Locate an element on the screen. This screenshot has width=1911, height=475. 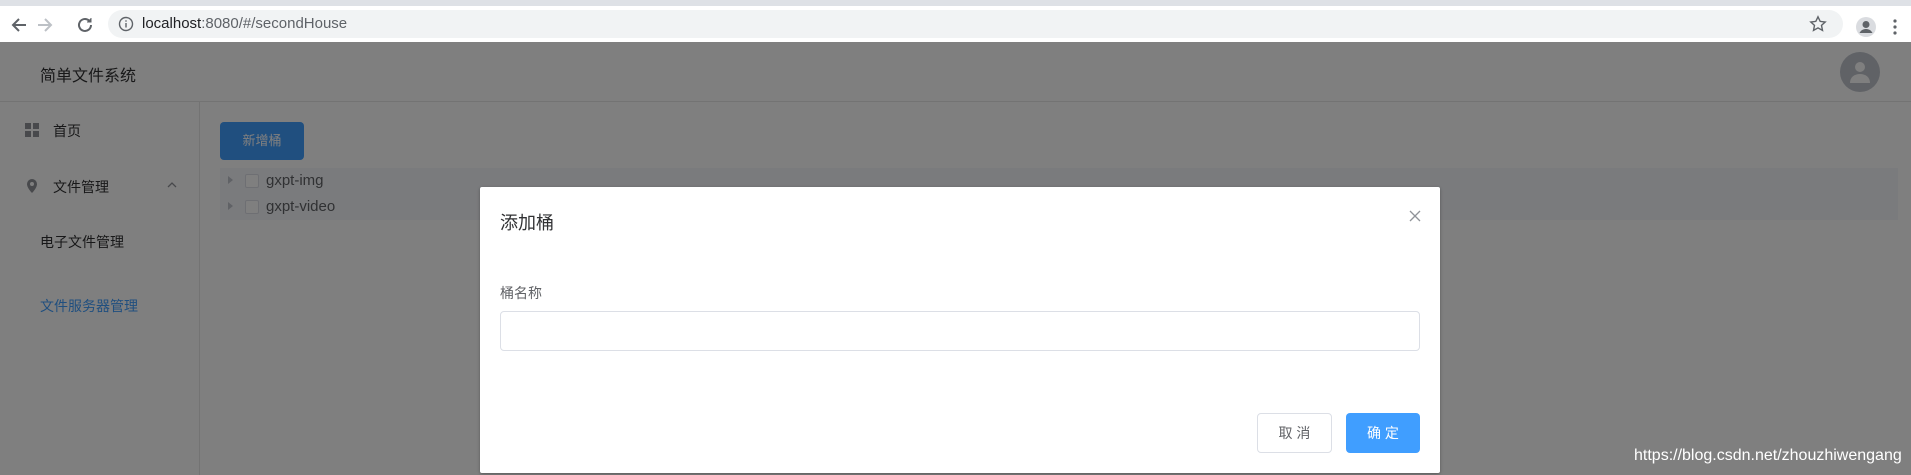
browser-toolbar: localhost:8080/#/secondHouse is located at coordinates (955, 21).